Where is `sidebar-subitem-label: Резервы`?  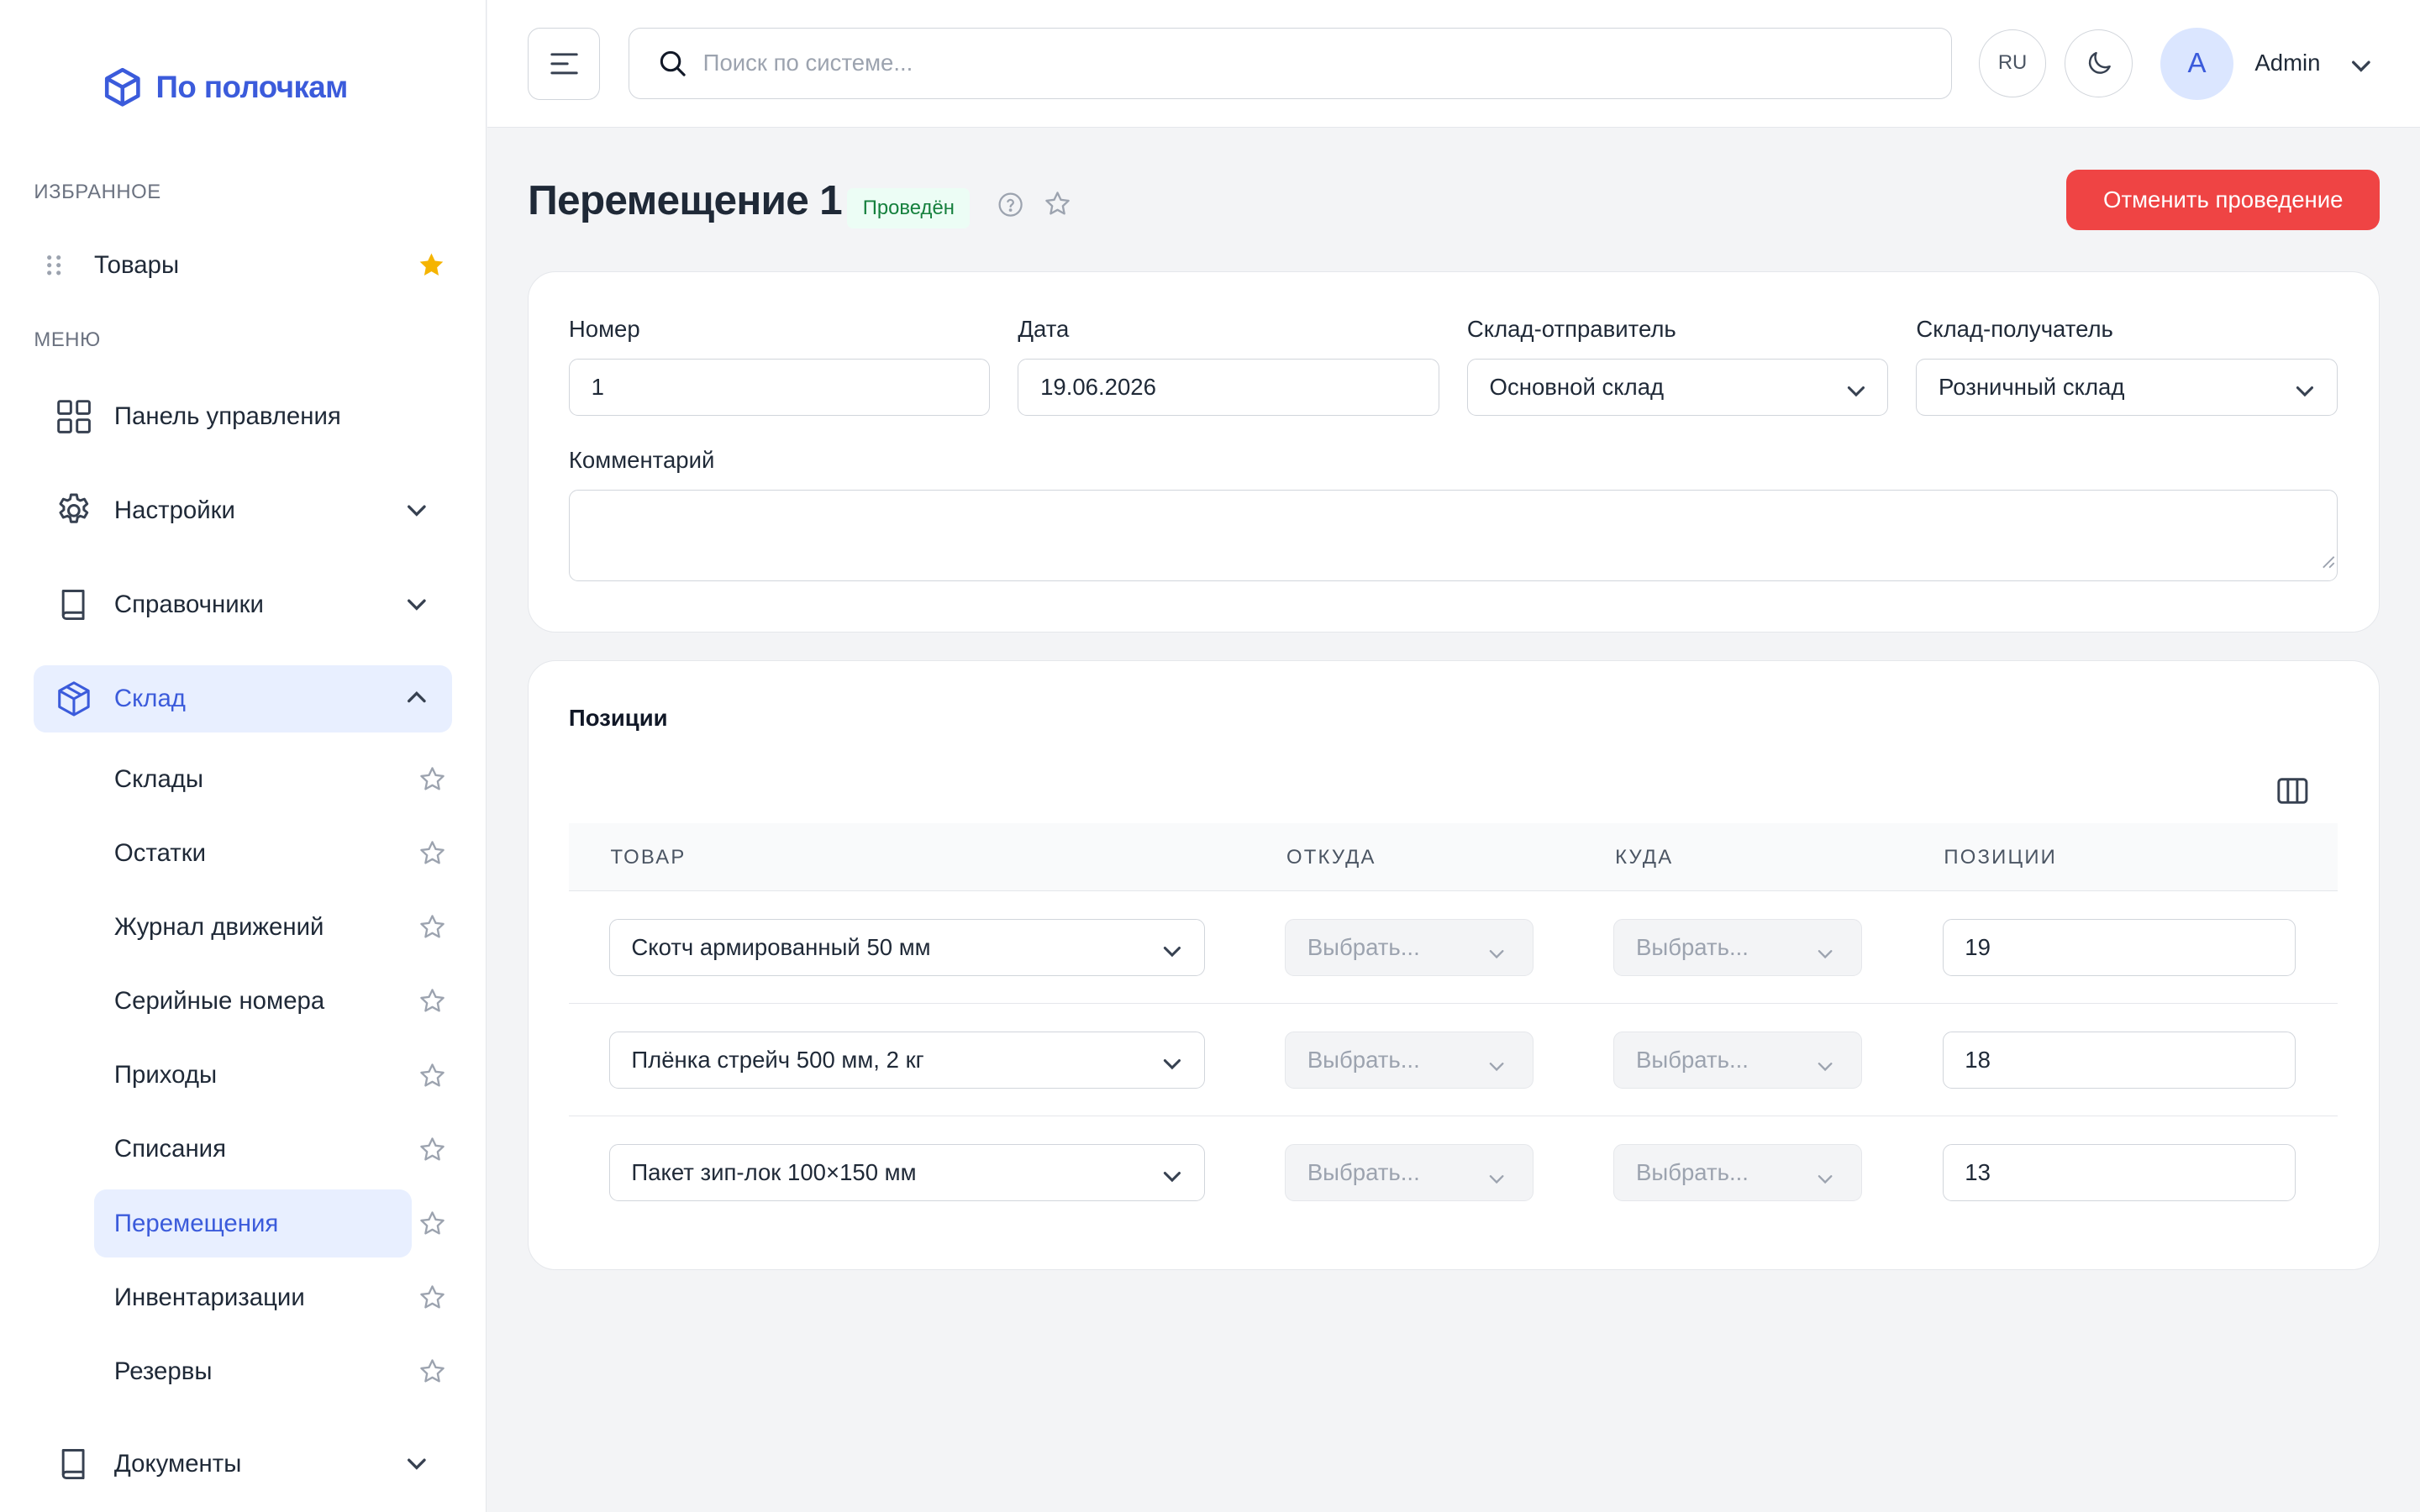 sidebar-subitem-label: Резервы is located at coordinates (163, 1371).